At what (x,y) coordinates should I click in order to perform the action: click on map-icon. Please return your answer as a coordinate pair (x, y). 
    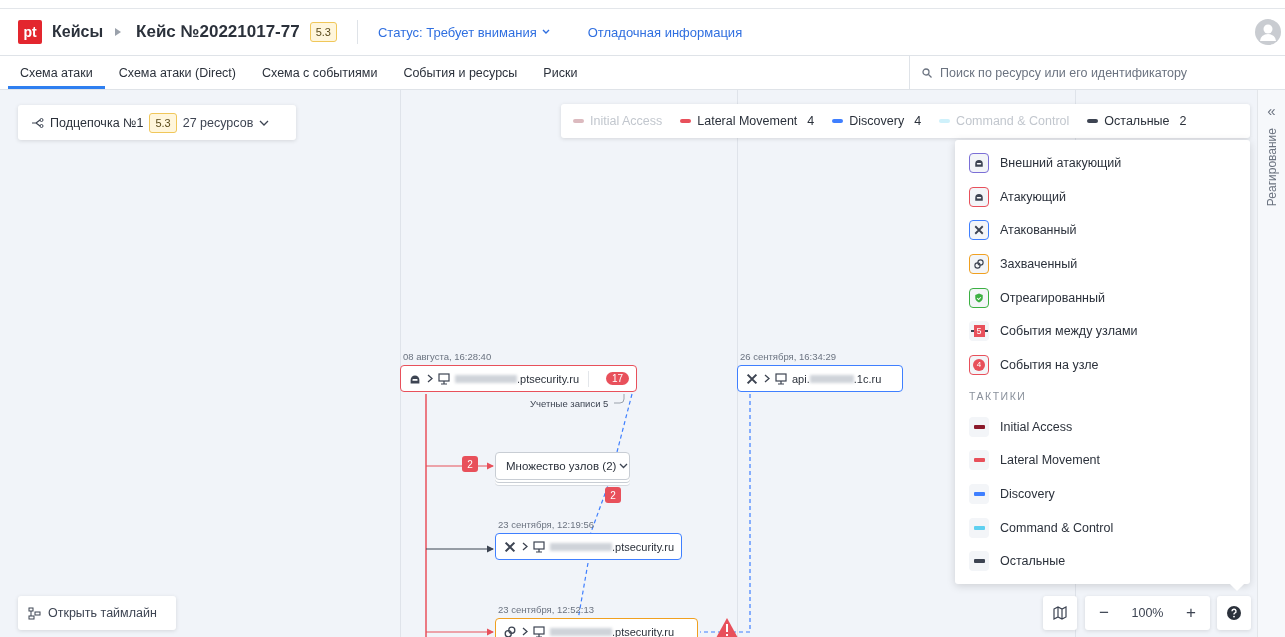
    Looking at the image, I should click on (1060, 613).